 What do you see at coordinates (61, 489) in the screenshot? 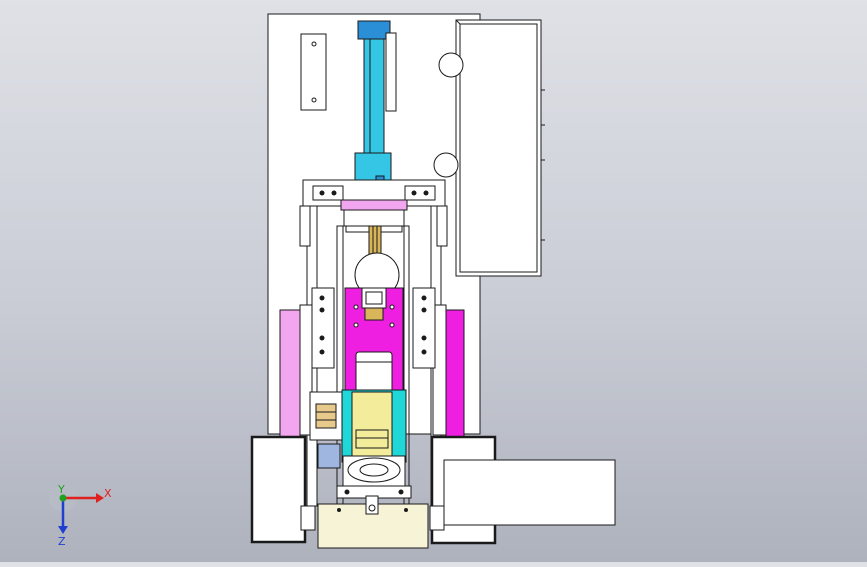
I see `y-axis-label: Y` at bounding box center [61, 489].